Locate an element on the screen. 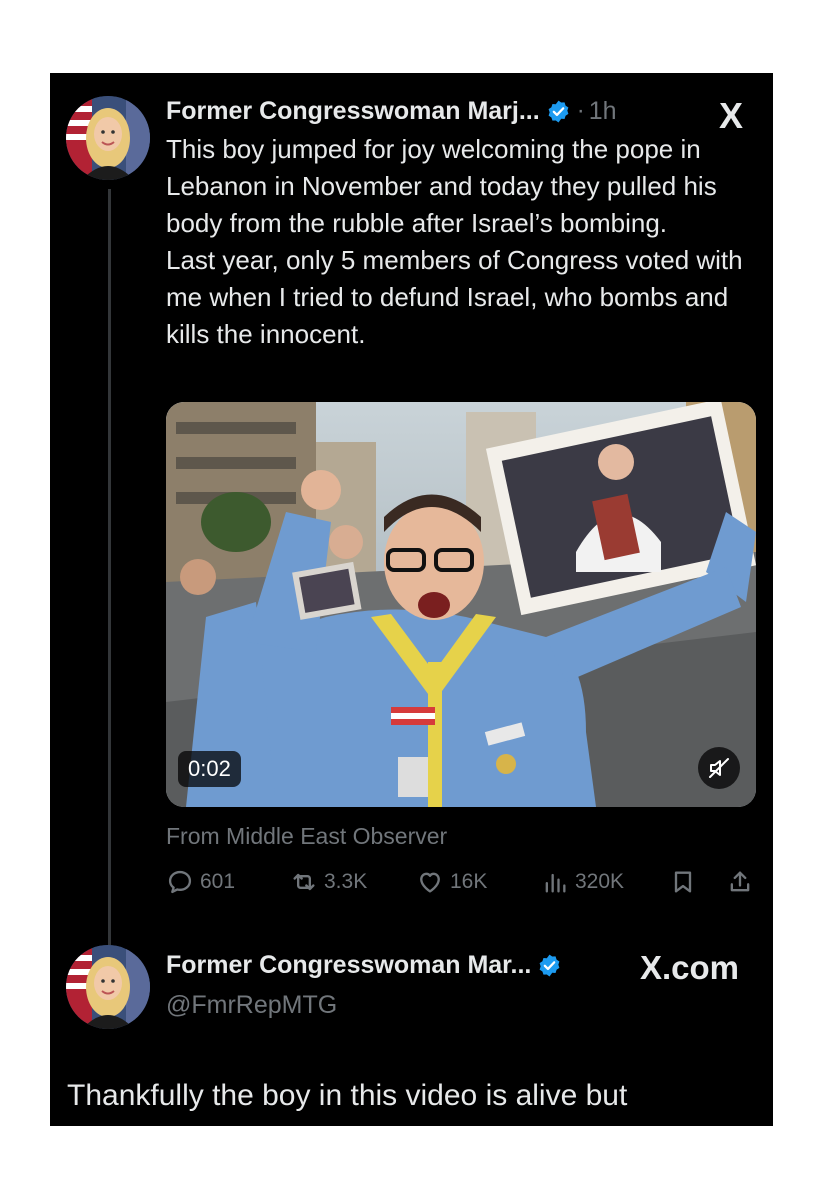 This screenshot has height=1200, width=823. heart-icon is located at coordinates (430, 882).